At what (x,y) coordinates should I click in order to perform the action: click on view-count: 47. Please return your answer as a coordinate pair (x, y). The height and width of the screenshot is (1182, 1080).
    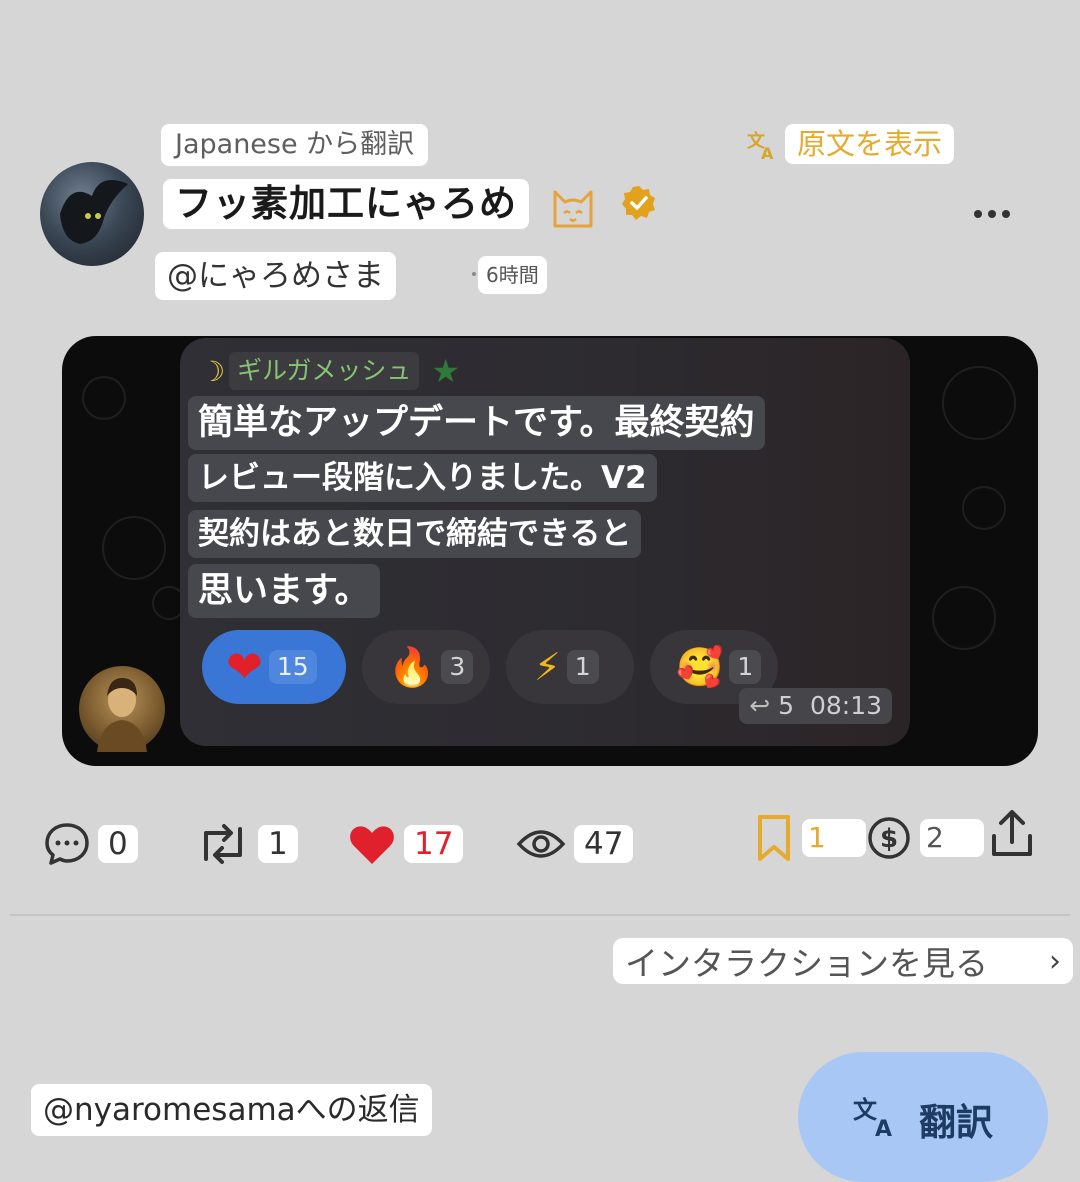
    Looking at the image, I should click on (604, 844).